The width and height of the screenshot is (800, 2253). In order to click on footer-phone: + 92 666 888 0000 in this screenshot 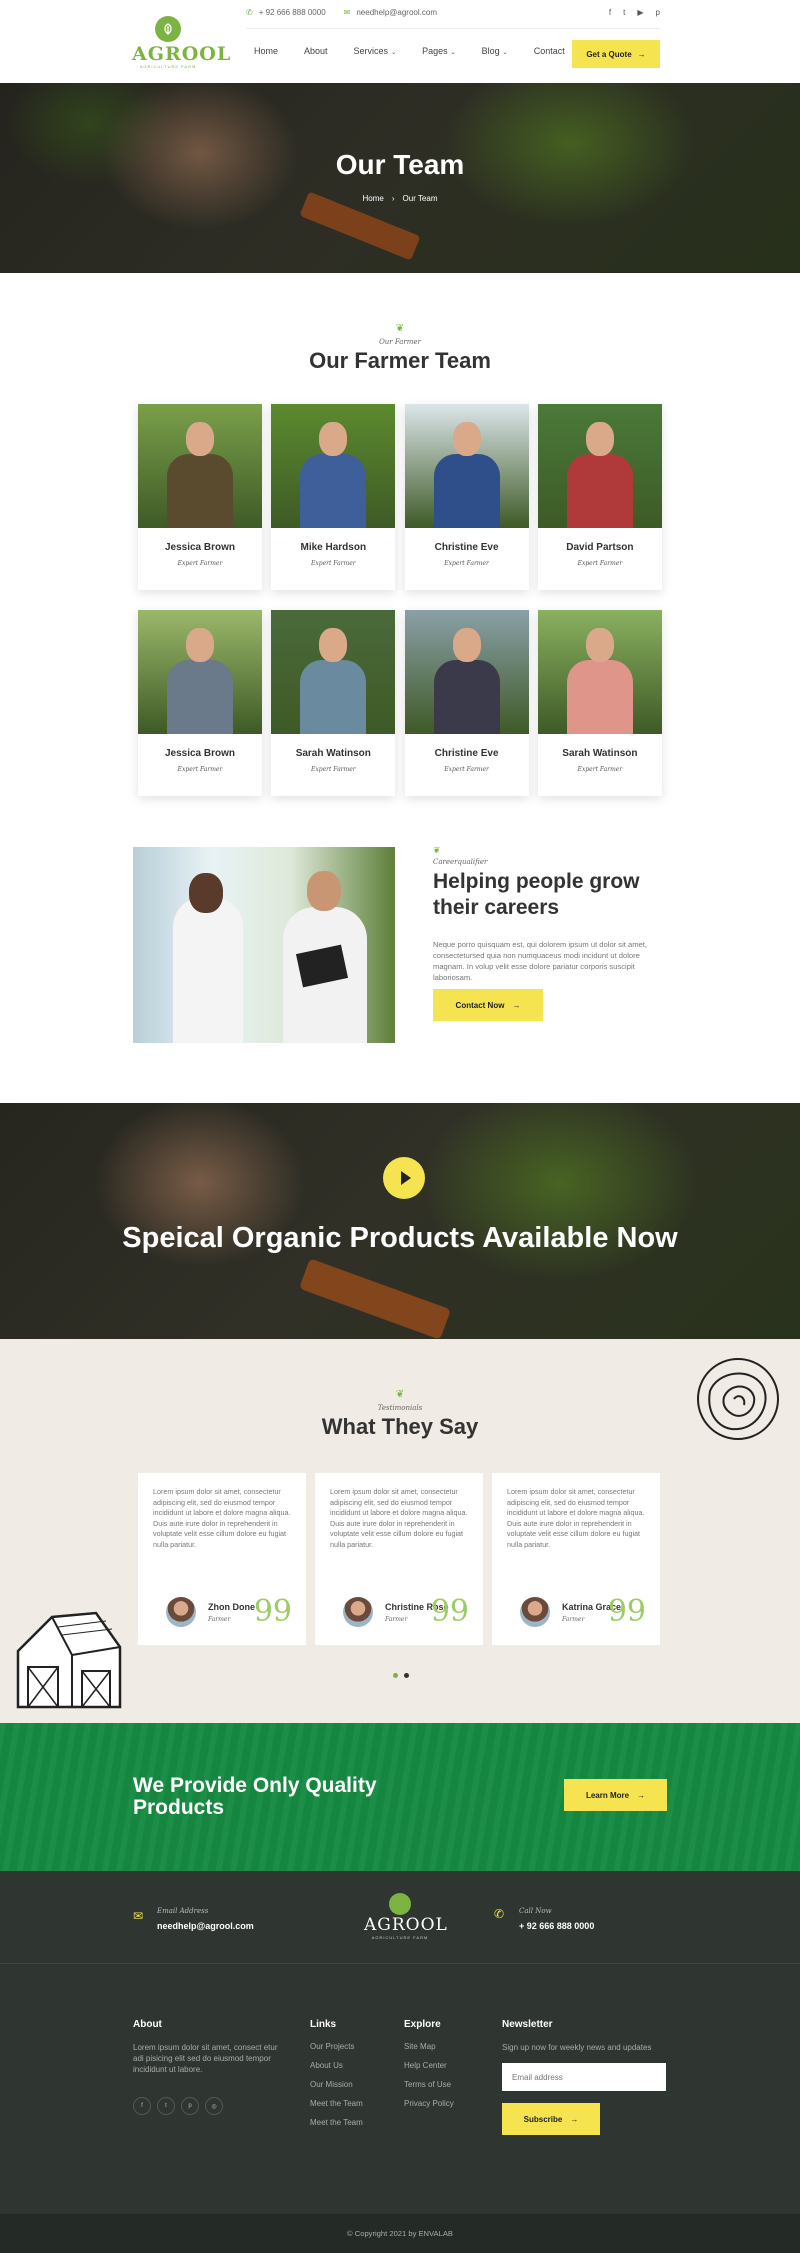, I will do `click(556, 1926)`.